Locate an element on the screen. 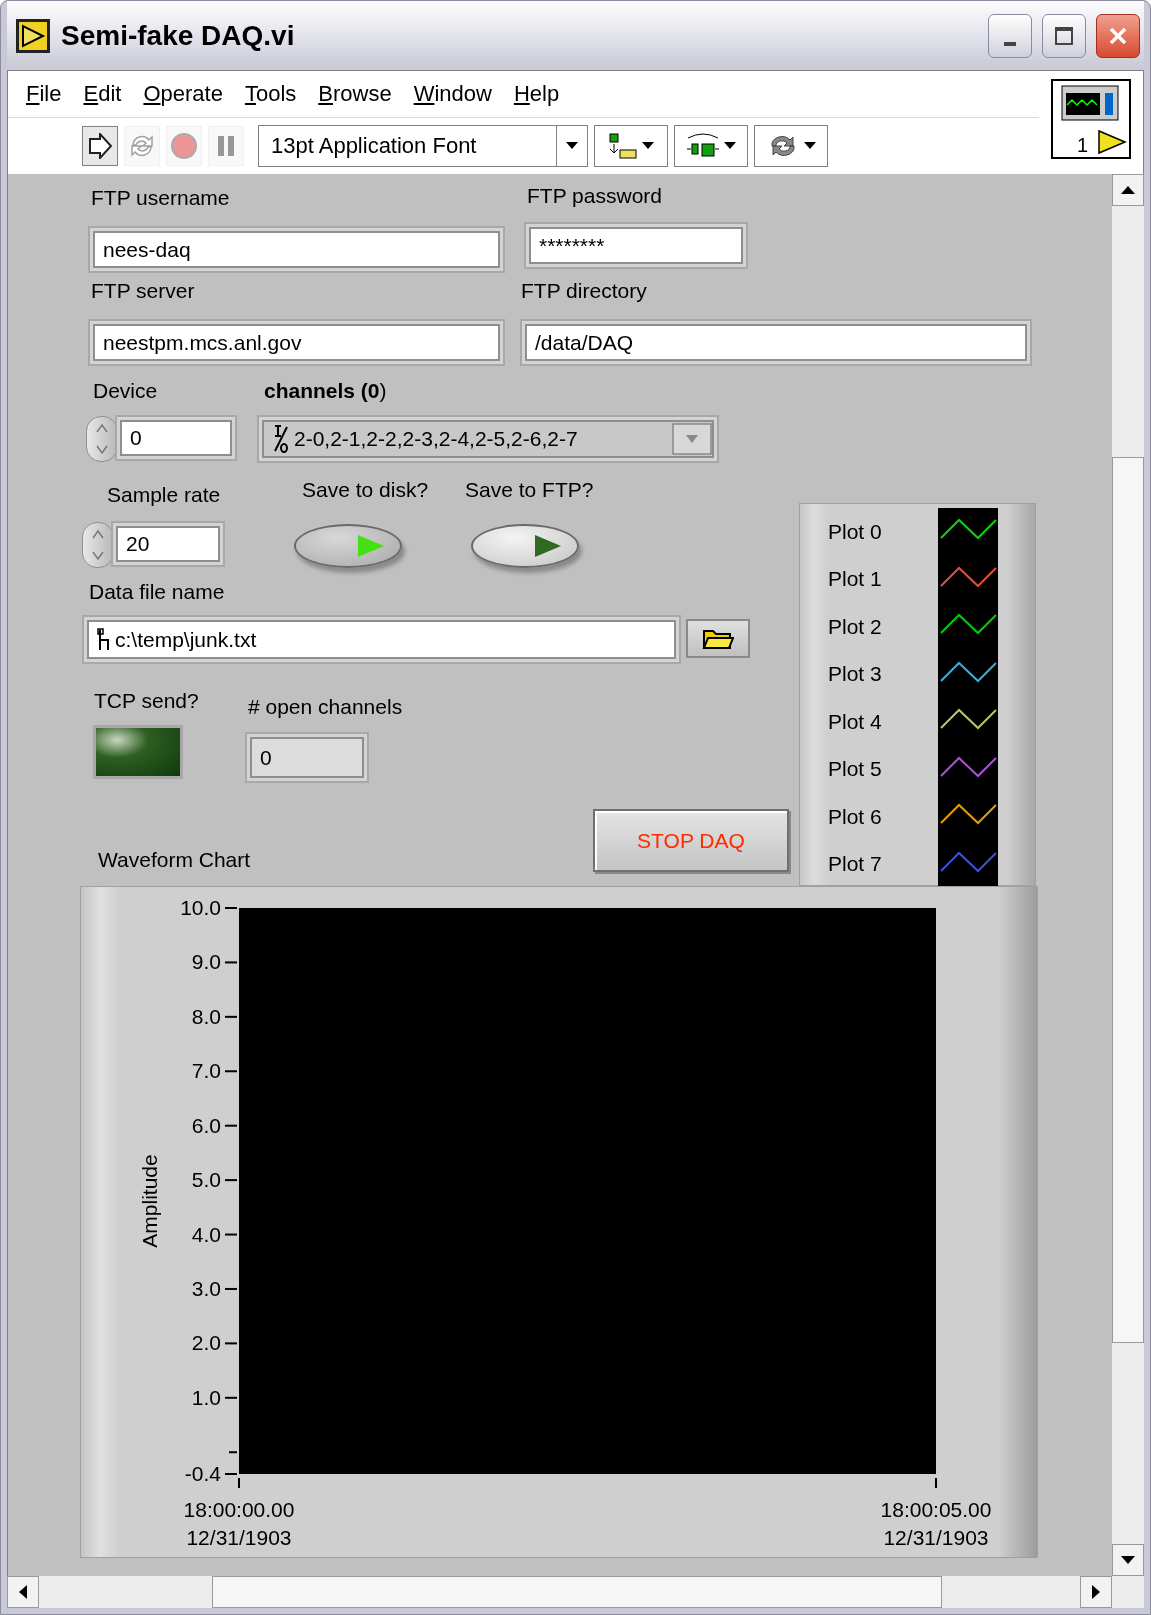 The image size is (1151, 1615). menu-item: Edit is located at coordinates (102, 94).